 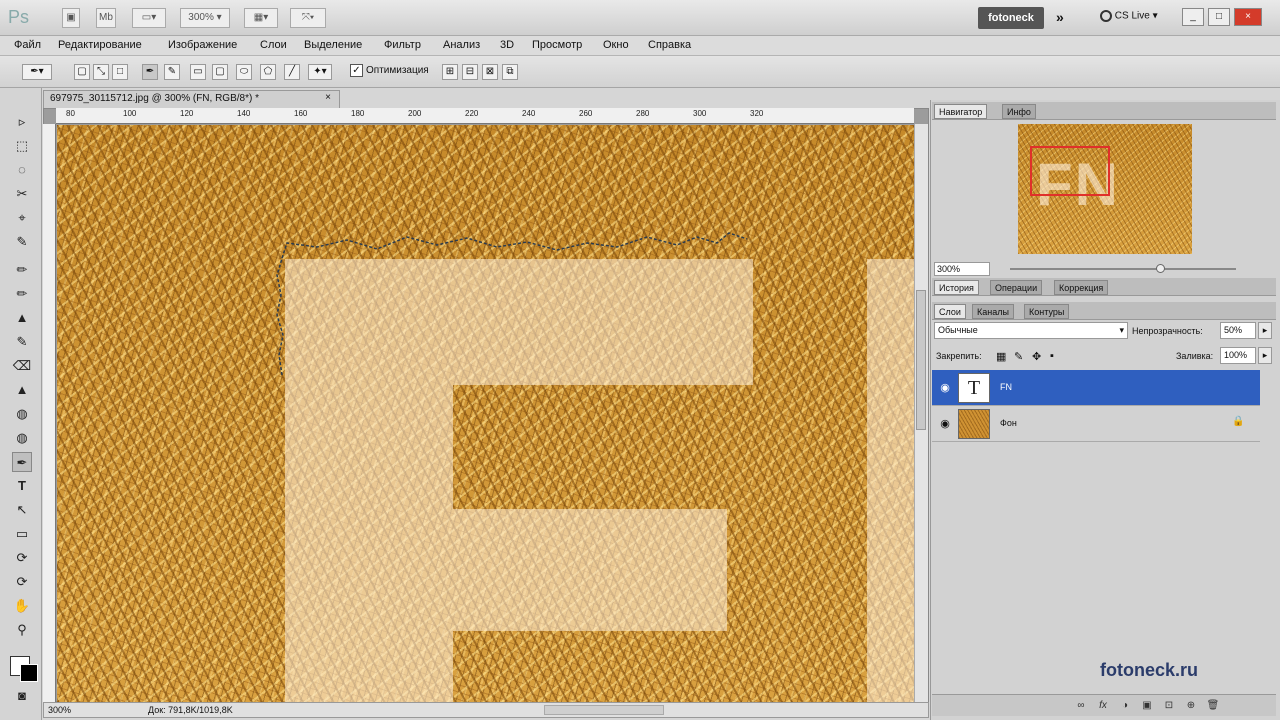 I want to click on 3d-rotate-tool-icon: ⟳, so click(x=22, y=558).